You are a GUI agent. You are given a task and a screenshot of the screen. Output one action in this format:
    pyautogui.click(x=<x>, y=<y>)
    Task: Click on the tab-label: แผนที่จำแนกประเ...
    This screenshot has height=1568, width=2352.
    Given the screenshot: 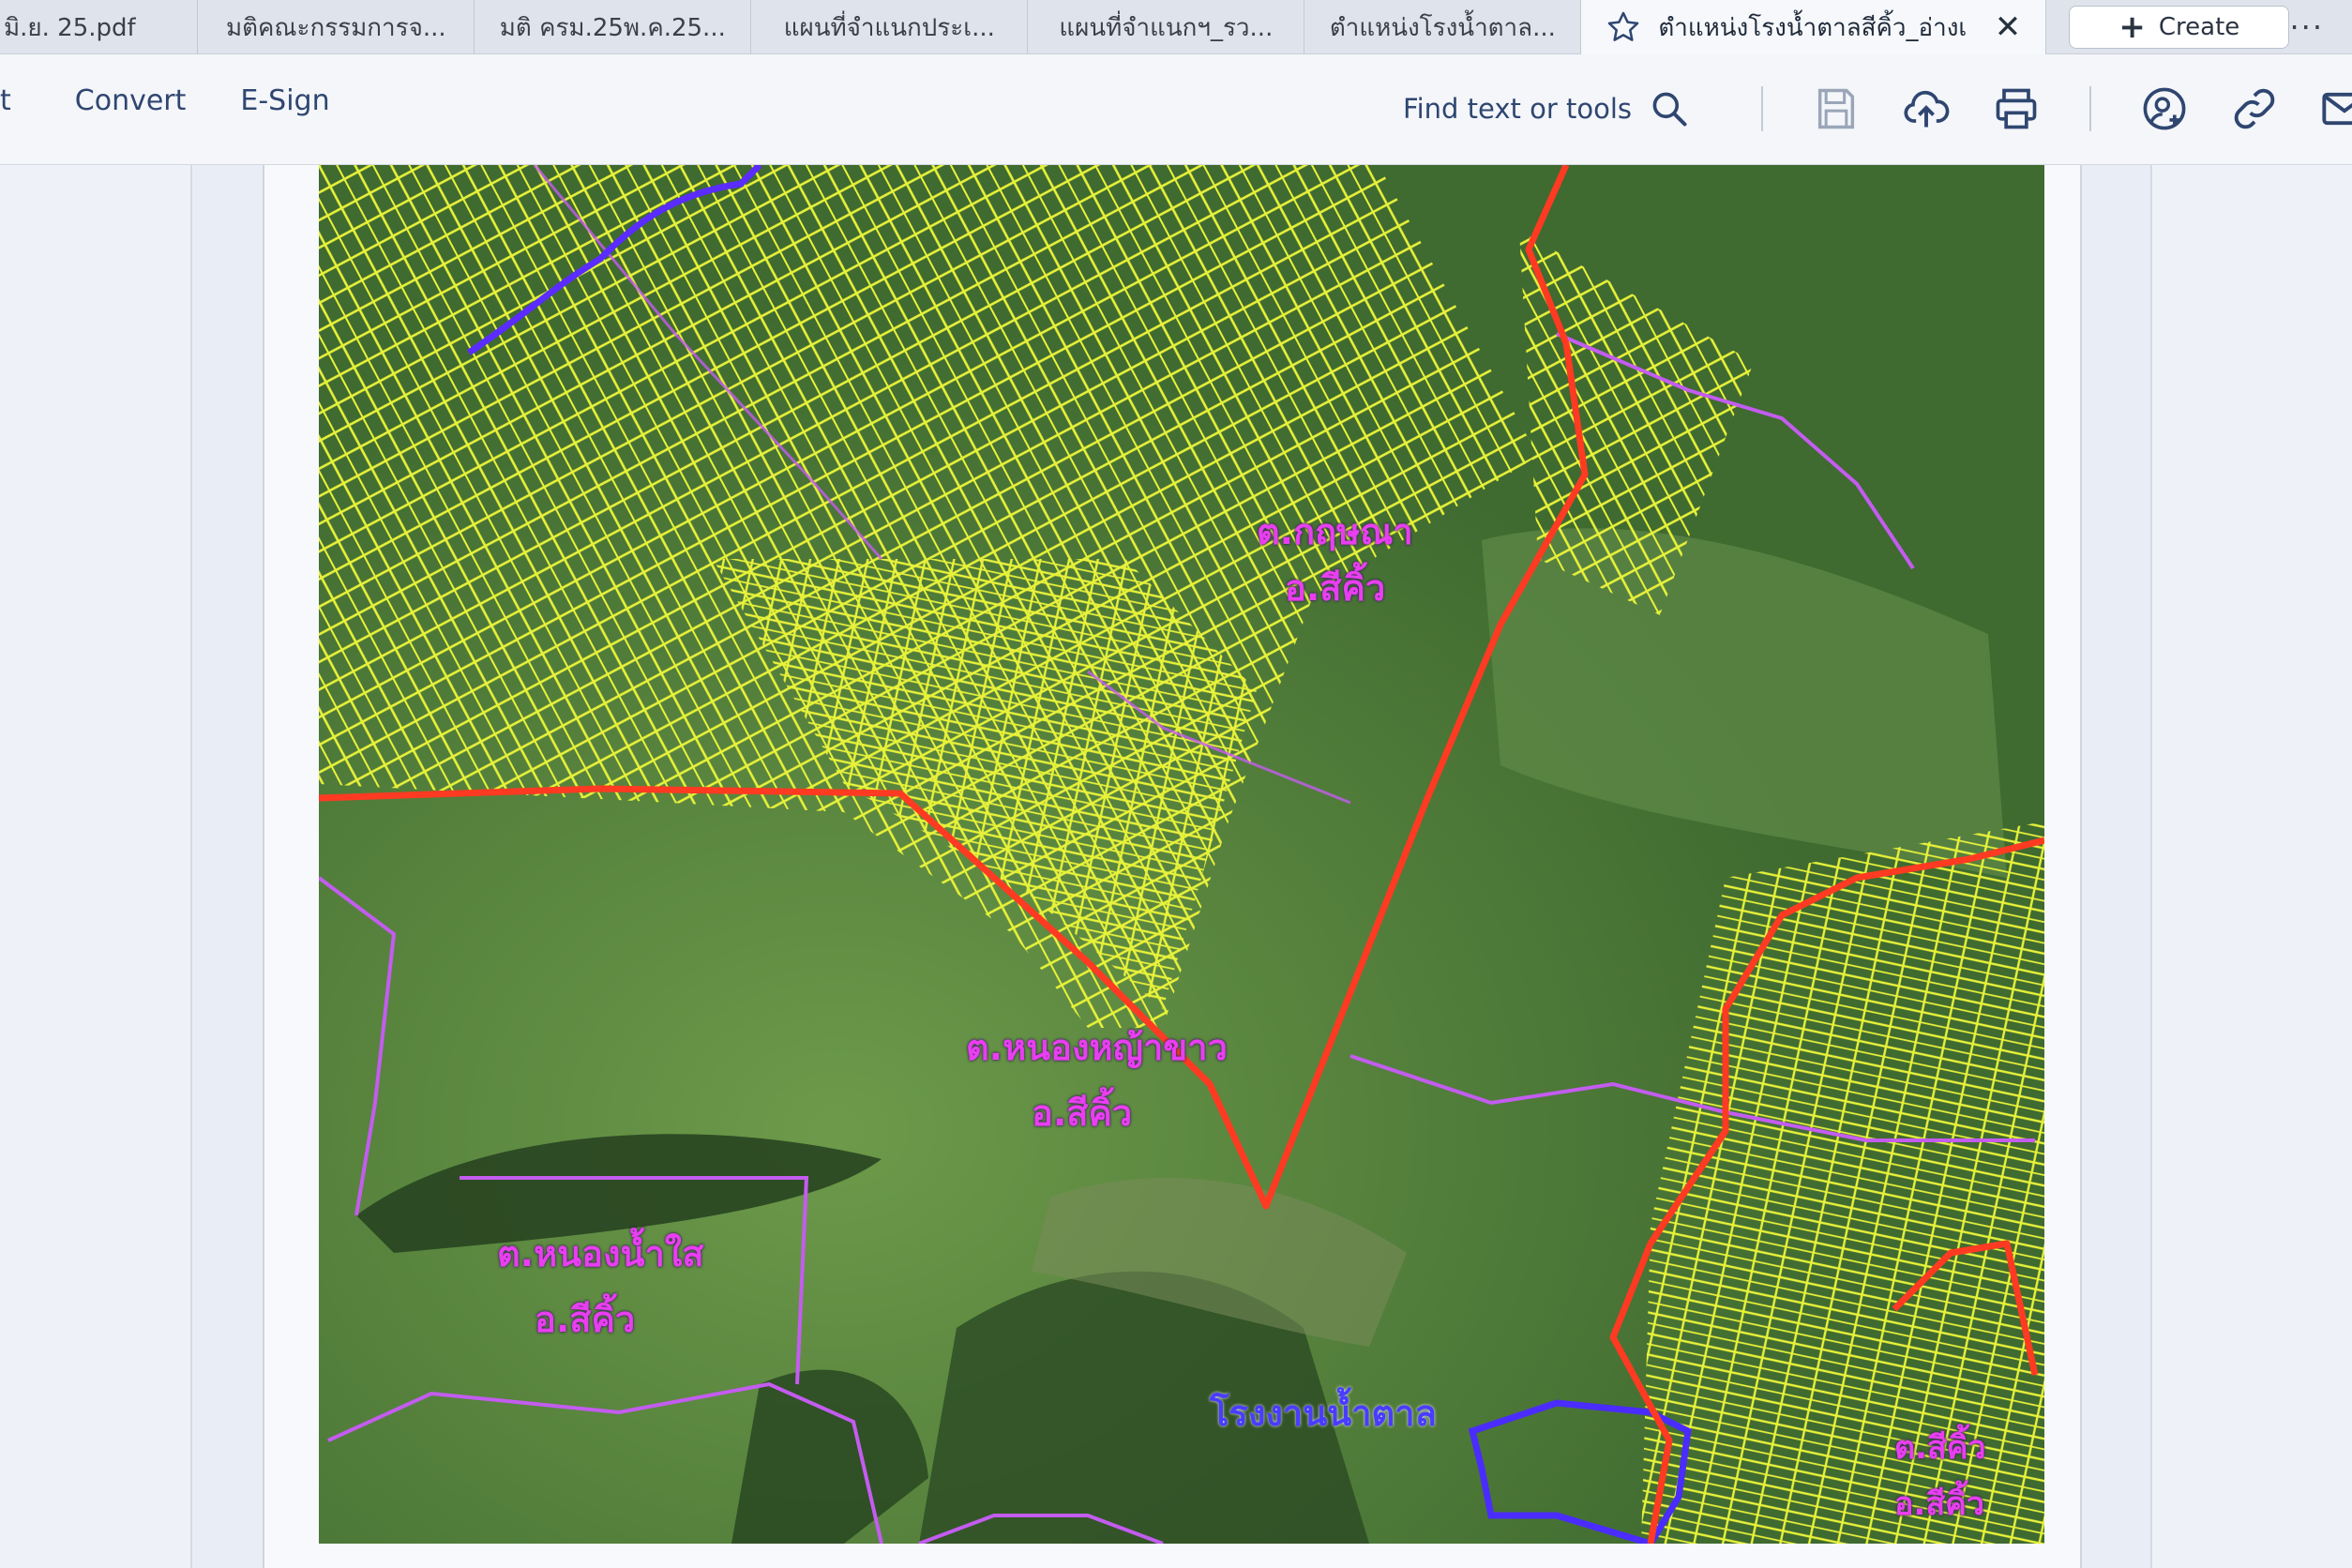 What is the action you would take?
    pyautogui.click(x=889, y=27)
    